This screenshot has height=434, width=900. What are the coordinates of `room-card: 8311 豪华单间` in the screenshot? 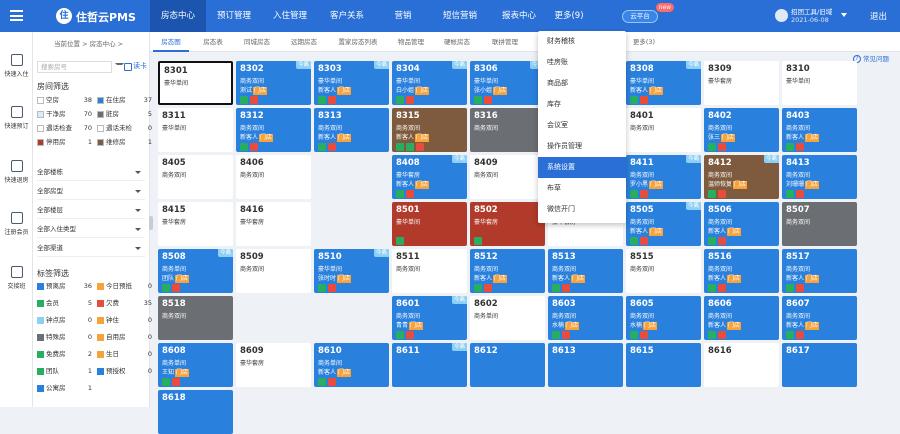 It's located at (195, 130).